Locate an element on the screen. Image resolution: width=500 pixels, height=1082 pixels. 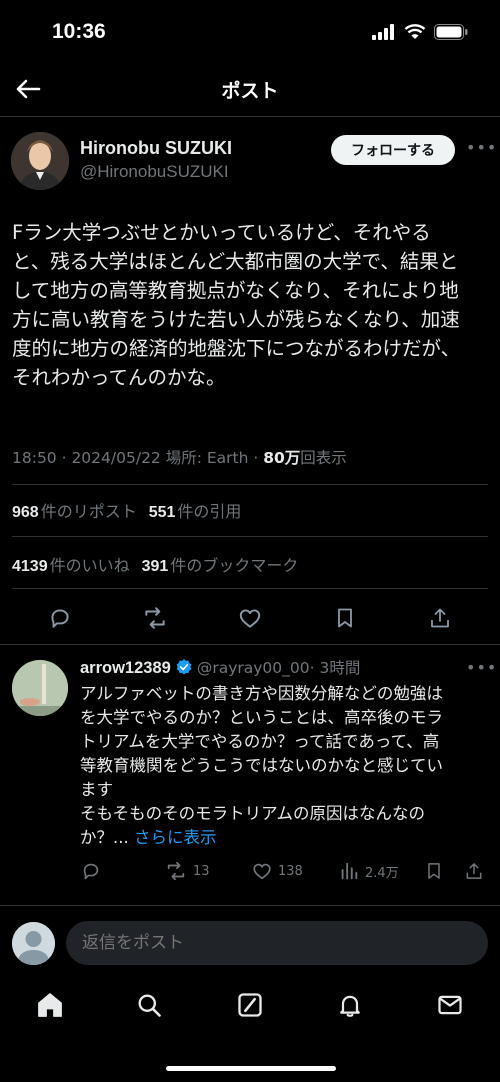
tab-notifications is located at coordinates (350, 1005).